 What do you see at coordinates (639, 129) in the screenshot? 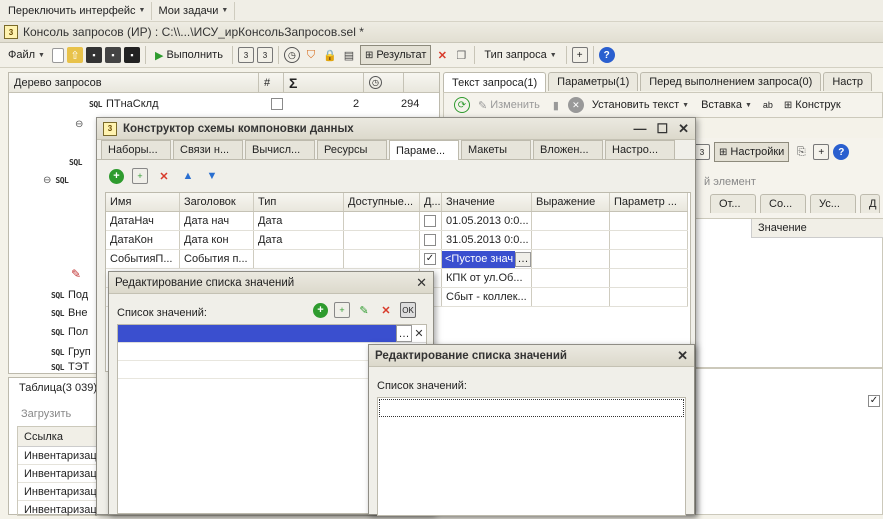
I see `minimize-icon: —` at bounding box center [639, 129].